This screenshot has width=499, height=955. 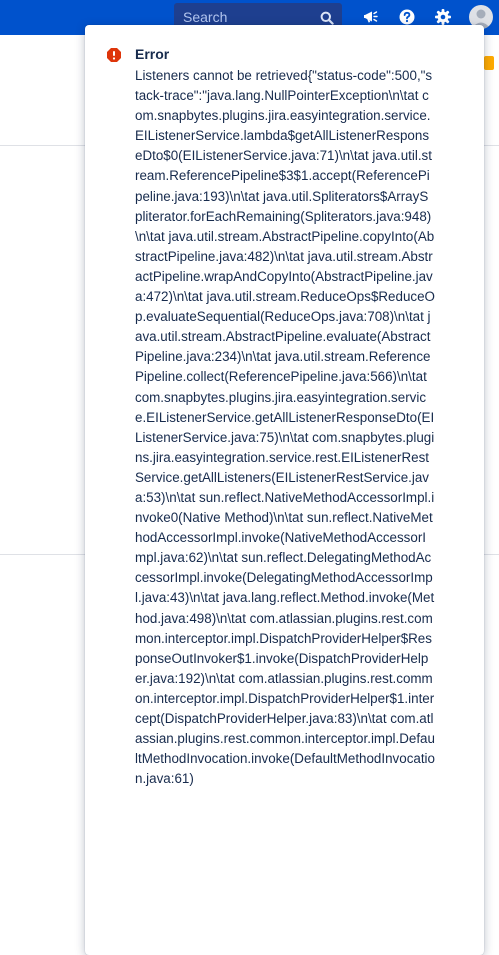 What do you see at coordinates (407, 17) in the screenshot?
I see `help-icon` at bounding box center [407, 17].